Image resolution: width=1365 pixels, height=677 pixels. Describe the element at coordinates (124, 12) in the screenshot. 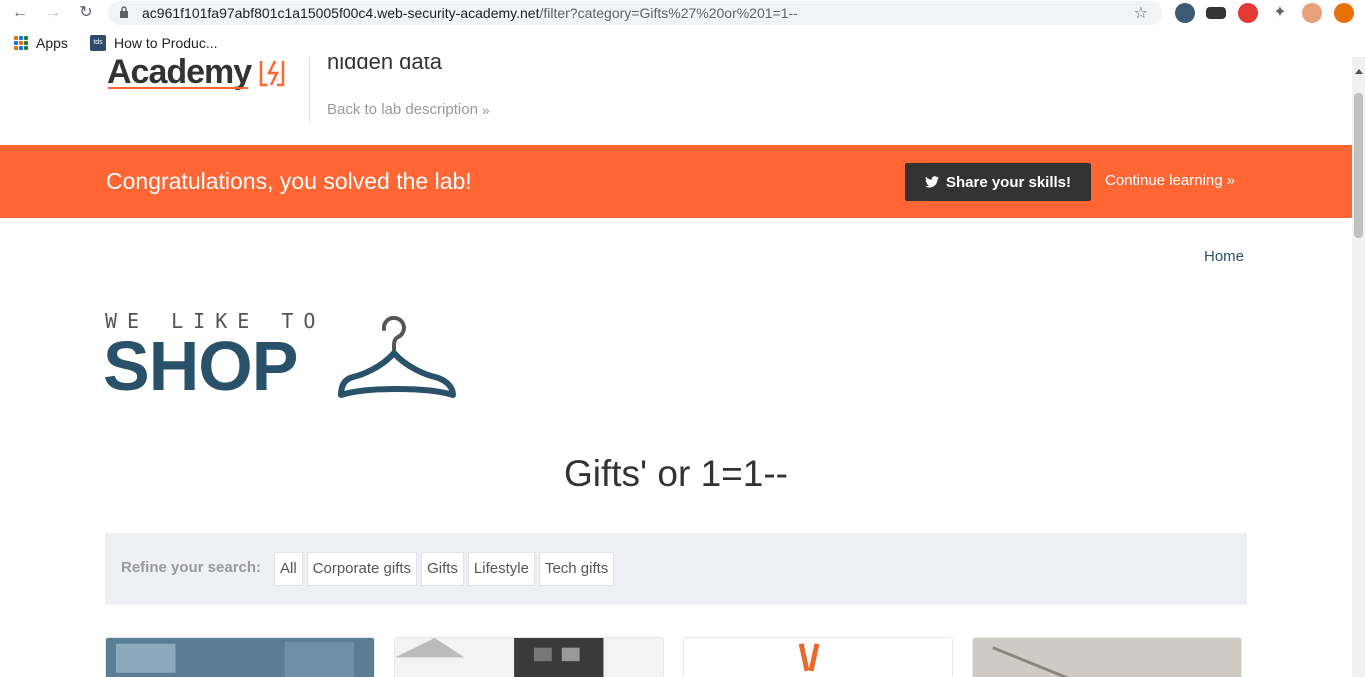

I see `lock-icon` at that location.